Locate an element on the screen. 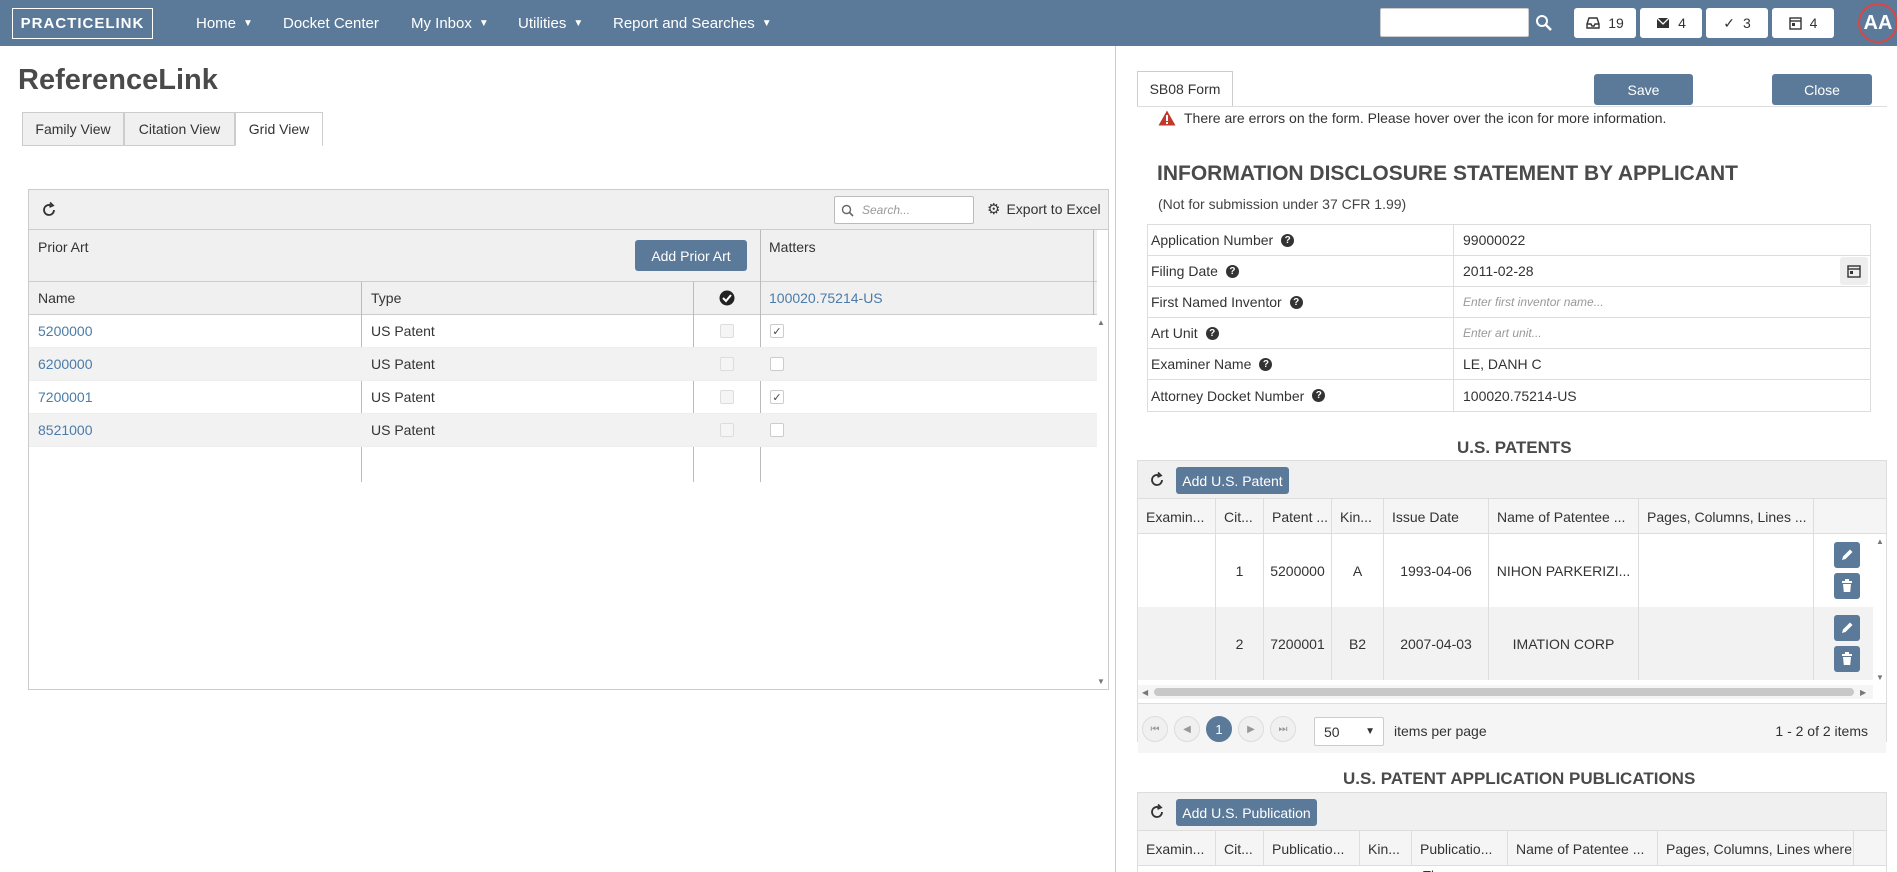 This screenshot has height=872, width=1897. practicelink-logo: PRACTICELINK is located at coordinates (82, 23).